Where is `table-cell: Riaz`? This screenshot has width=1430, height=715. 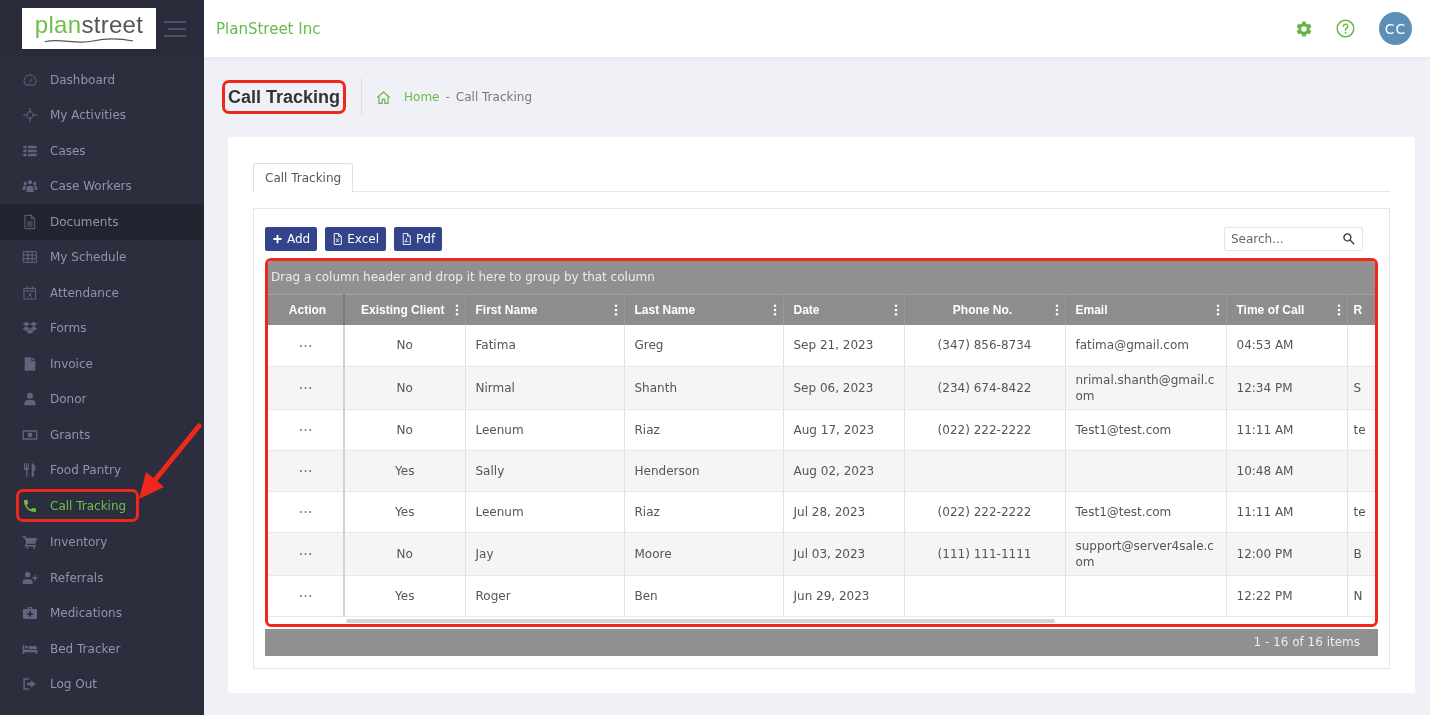
table-cell: Riaz is located at coordinates (703, 511).